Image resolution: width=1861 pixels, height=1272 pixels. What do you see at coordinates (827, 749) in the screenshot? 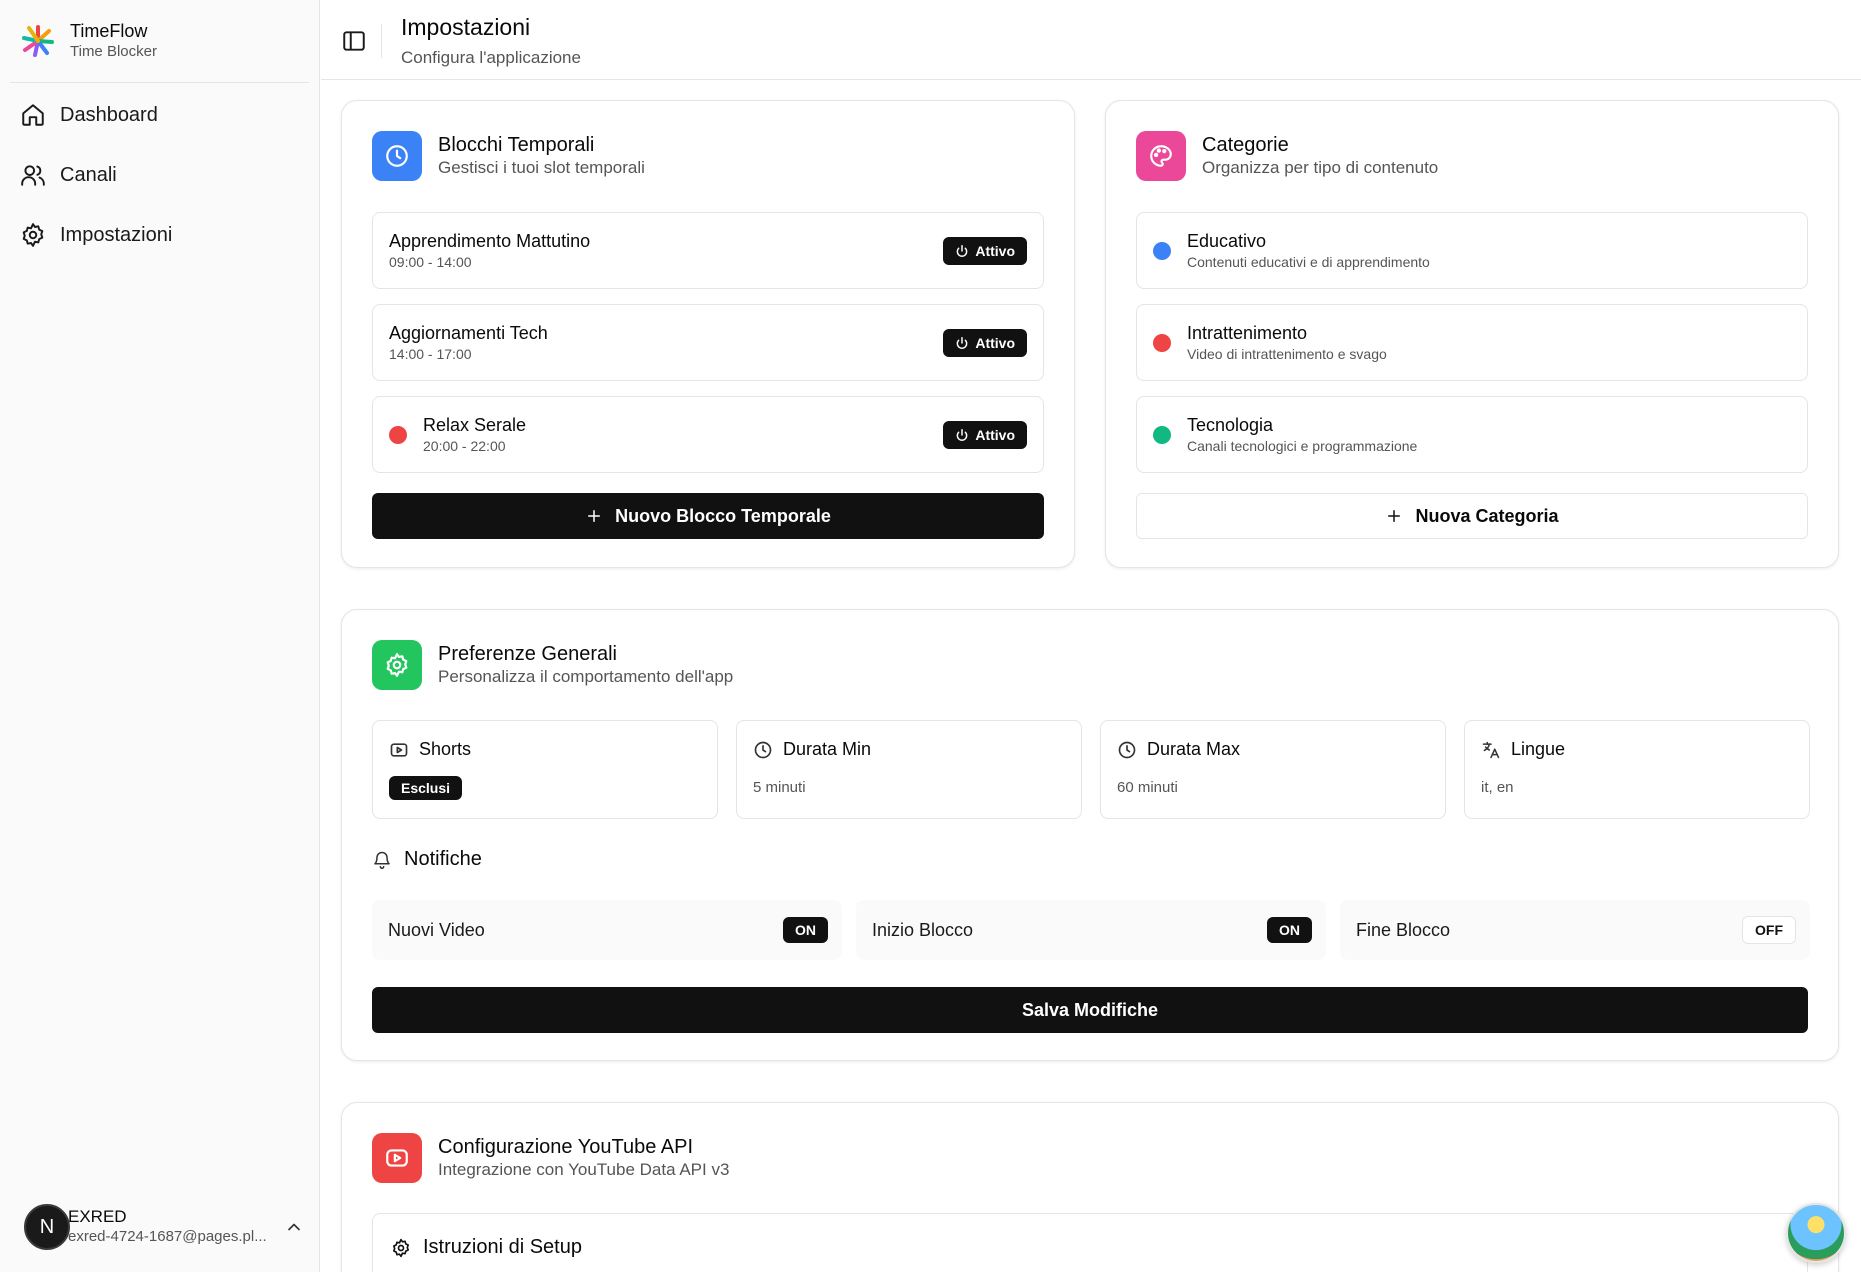
I see `setting-label: Durata Min` at bounding box center [827, 749].